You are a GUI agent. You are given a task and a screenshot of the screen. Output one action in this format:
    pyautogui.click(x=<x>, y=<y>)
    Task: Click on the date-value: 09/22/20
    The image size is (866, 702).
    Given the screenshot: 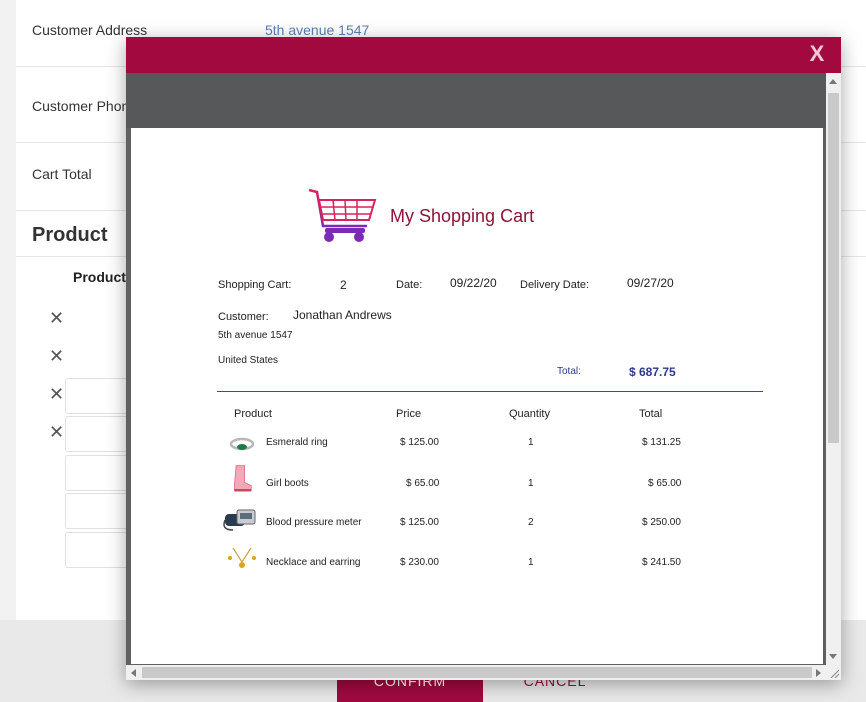 What is the action you would take?
    pyautogui.click(x=473, y=283)
    